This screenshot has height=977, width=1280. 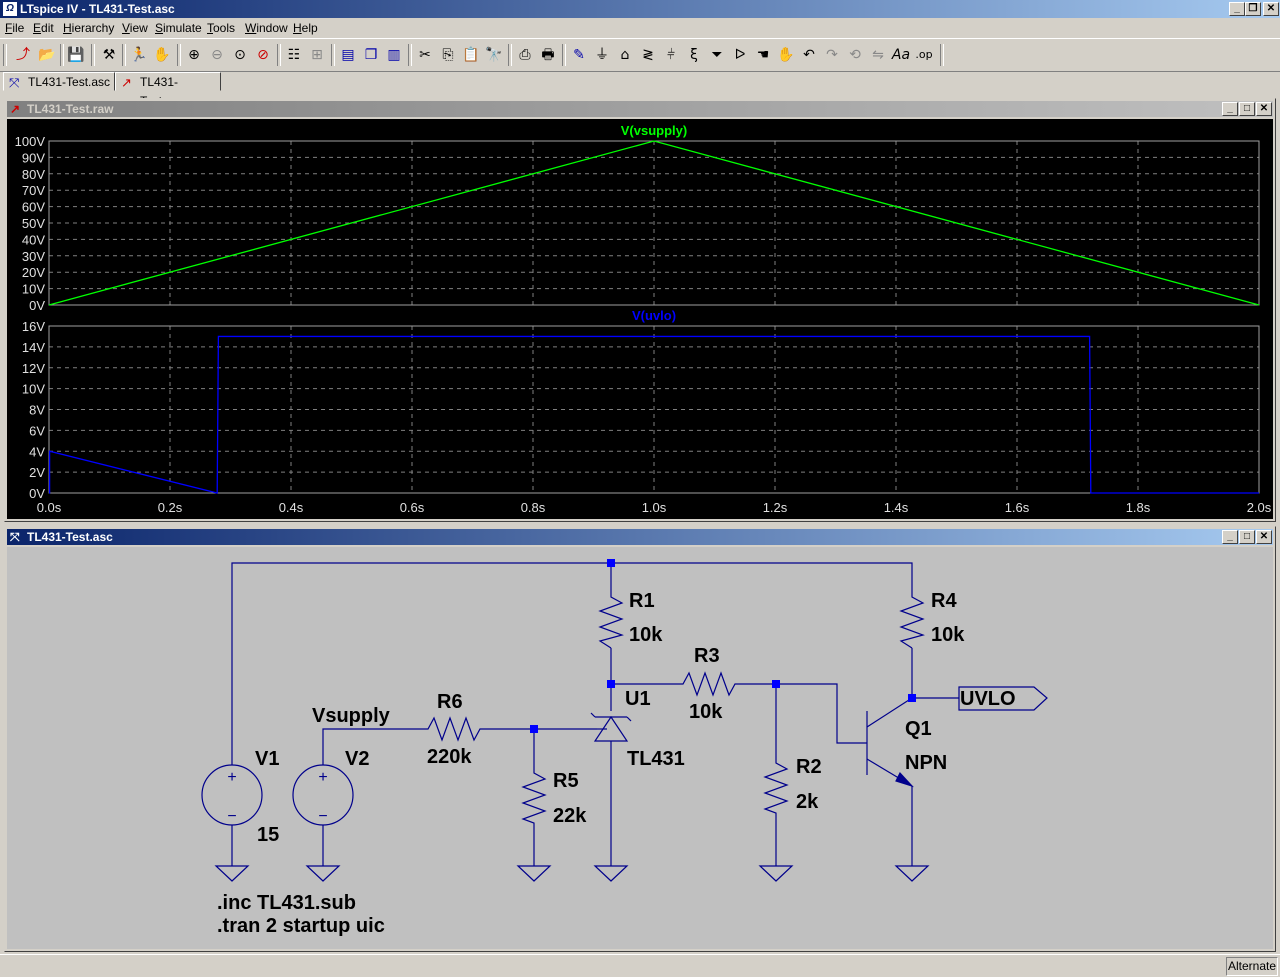 I want to click on q1-name: Q1, so click(x=918, y=729).